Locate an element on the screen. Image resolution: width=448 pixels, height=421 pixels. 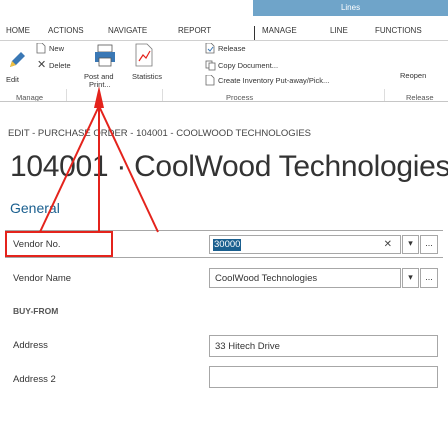
annotation-arrow is located at coordinates (99, 159).